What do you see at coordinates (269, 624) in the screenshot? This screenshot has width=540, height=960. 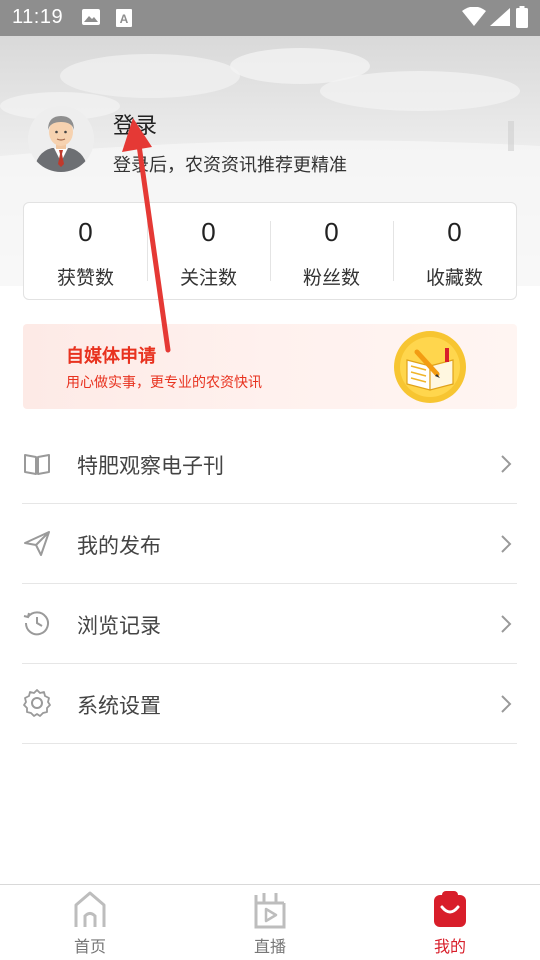 I see `menu-item-history: 浏览记录` at bounding box center [269, 624].